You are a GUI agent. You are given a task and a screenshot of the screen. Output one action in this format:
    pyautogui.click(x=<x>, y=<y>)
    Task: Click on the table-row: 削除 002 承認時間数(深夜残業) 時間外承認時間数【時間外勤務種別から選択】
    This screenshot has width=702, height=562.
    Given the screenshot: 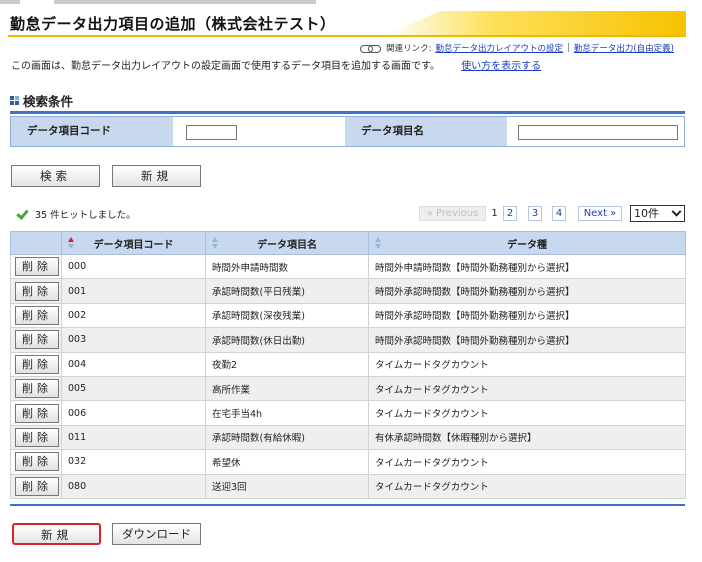 What is the action you would take?
    pyautogui.click(x=348, y=315)
    